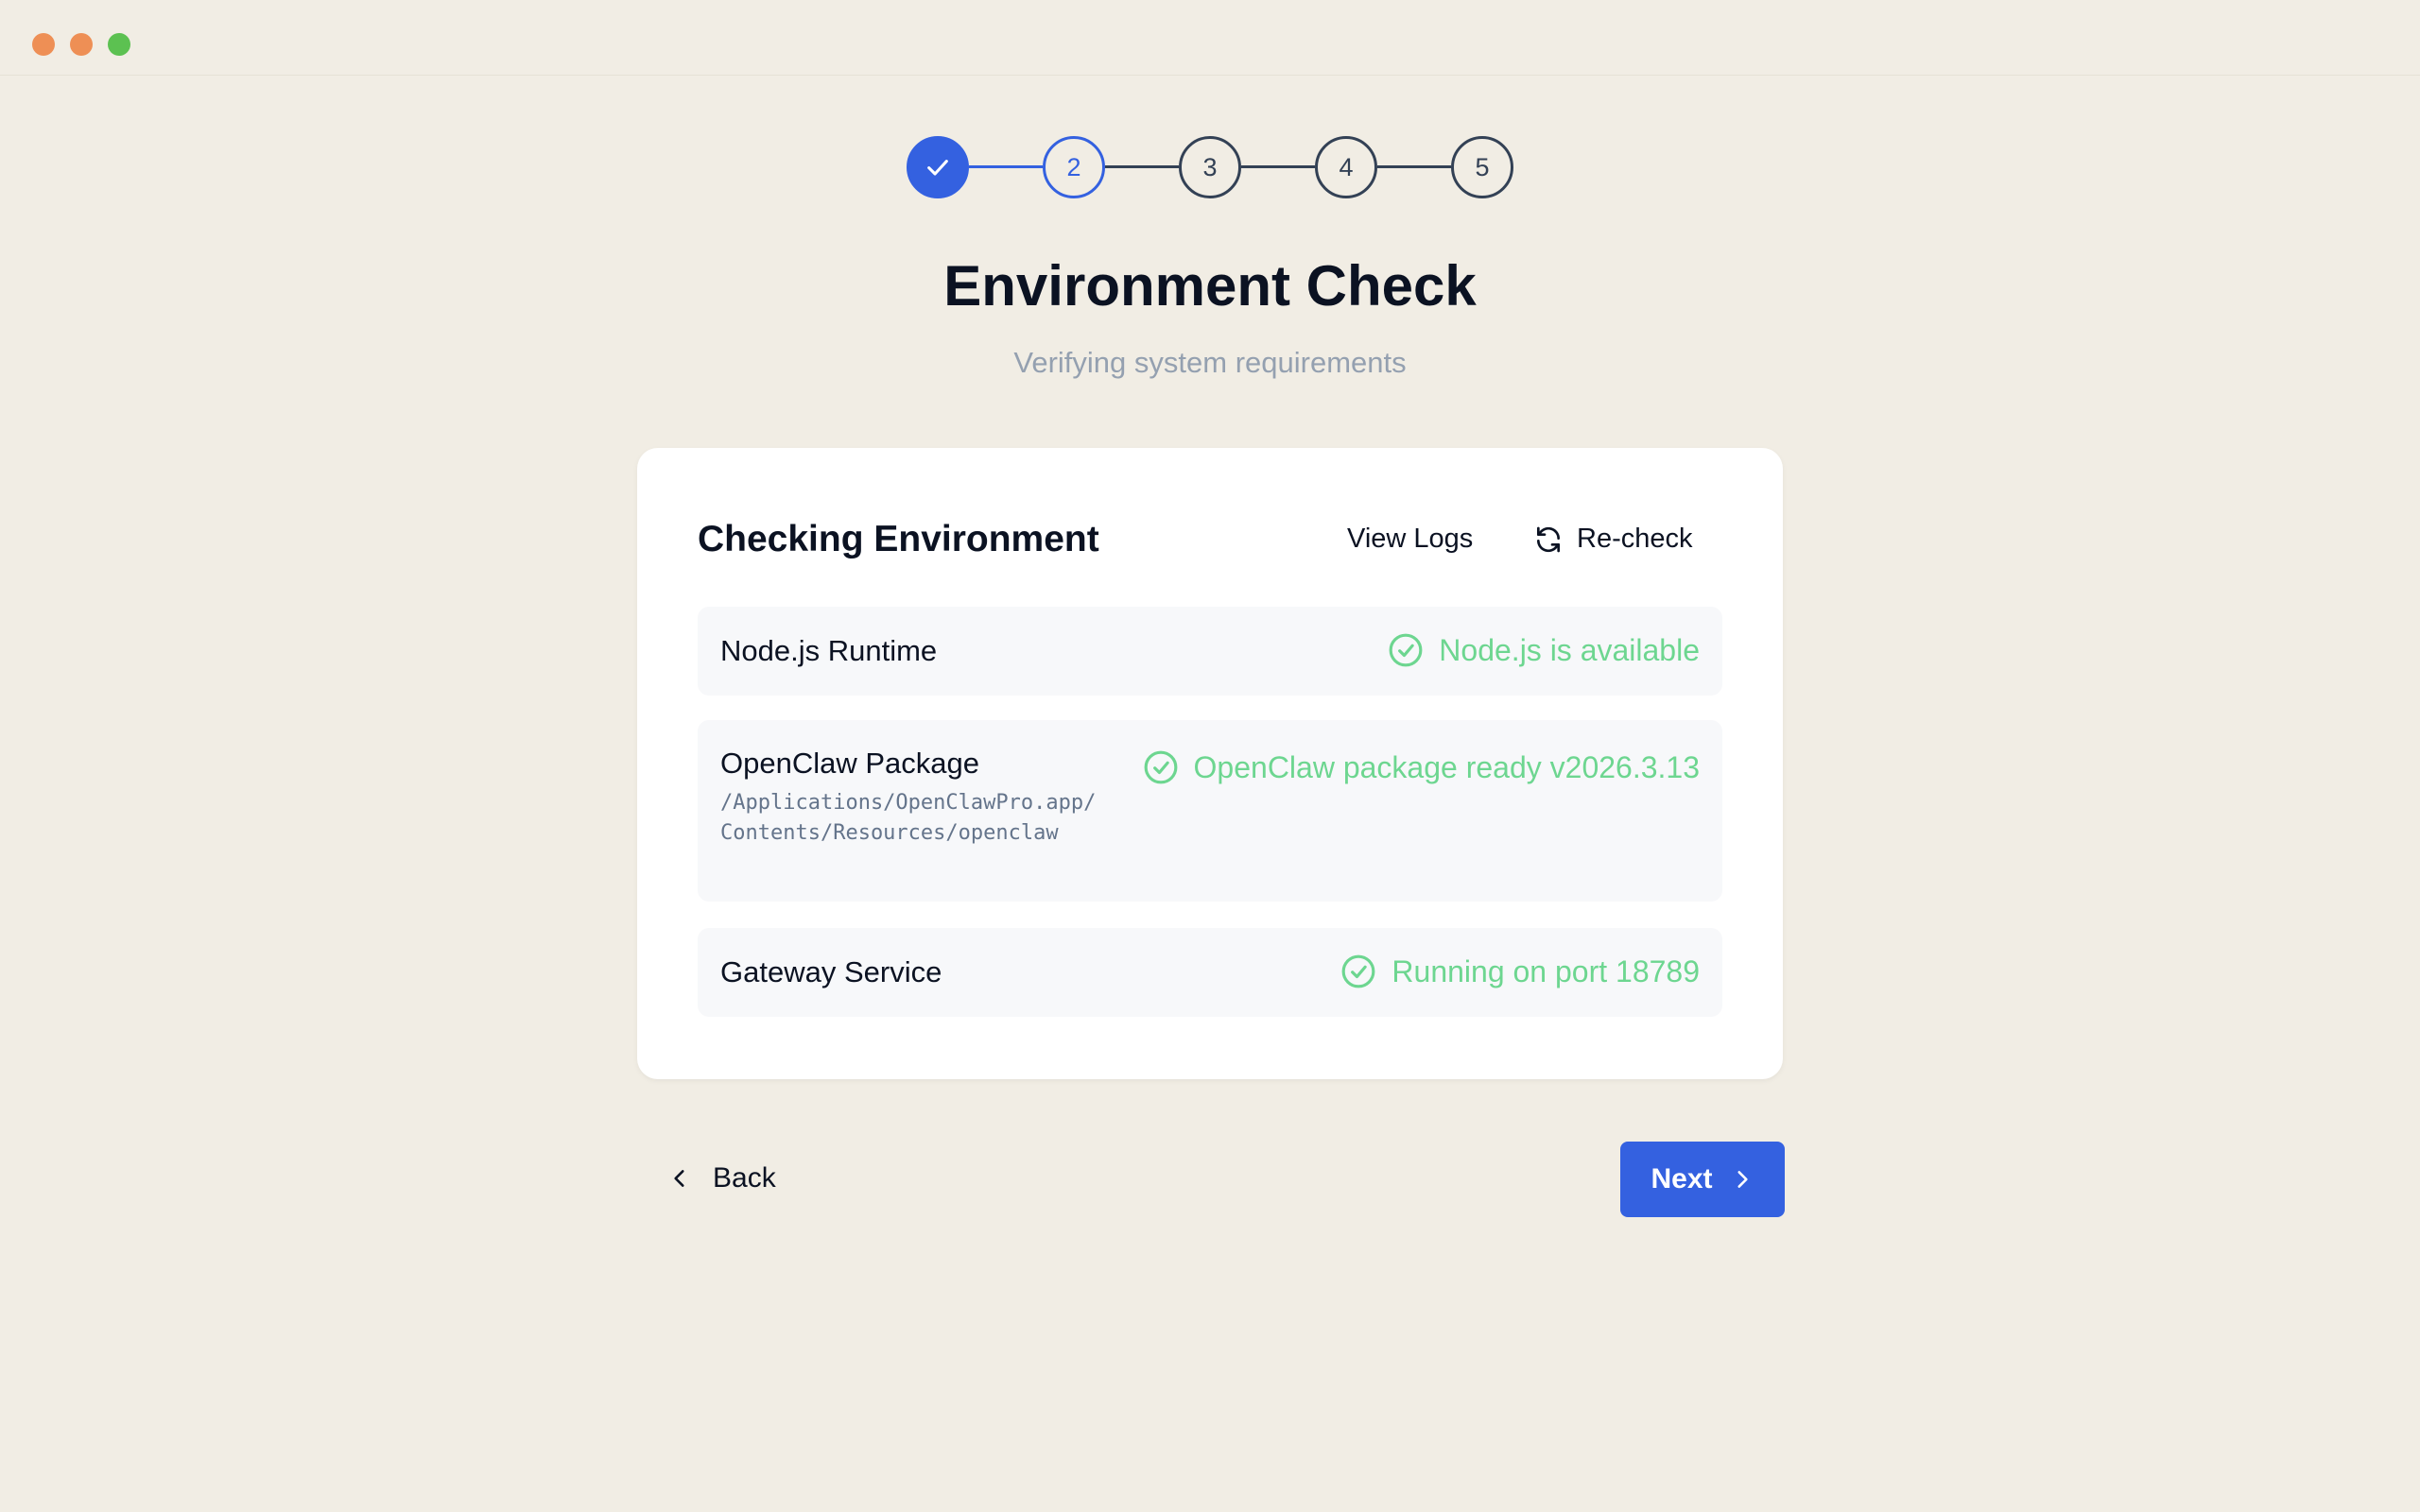 The width and height of the screenshot is (2420, 1512). Describe the element at coordinates (1546, 971) in the screenshot. I see `check-status-text: Running on port 18789` at that location.